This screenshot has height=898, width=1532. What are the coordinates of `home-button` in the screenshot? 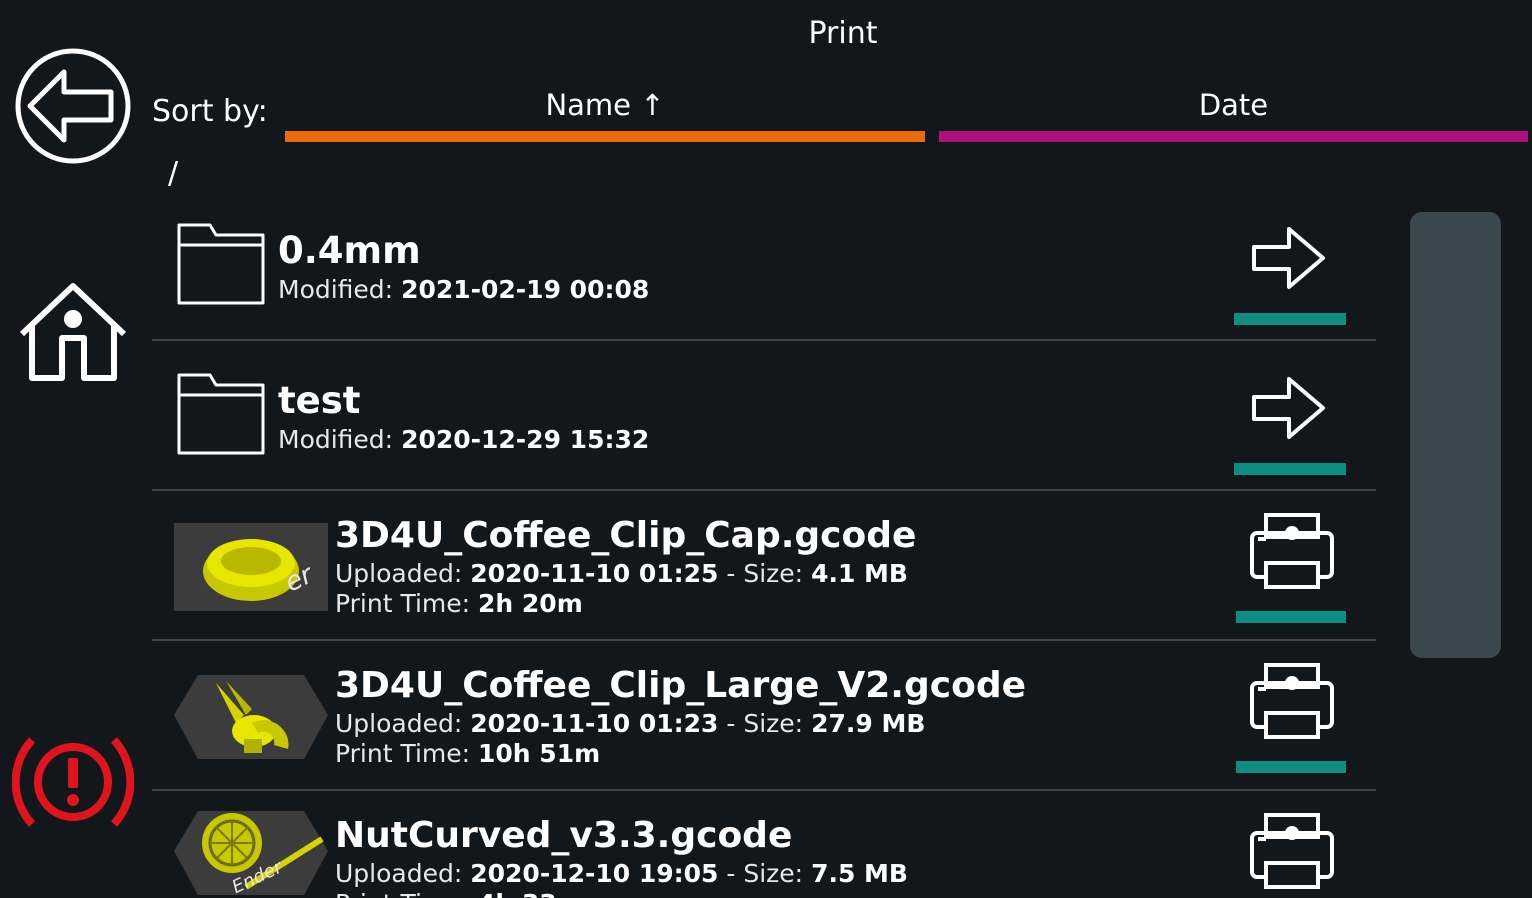 It's located at (73, 332).